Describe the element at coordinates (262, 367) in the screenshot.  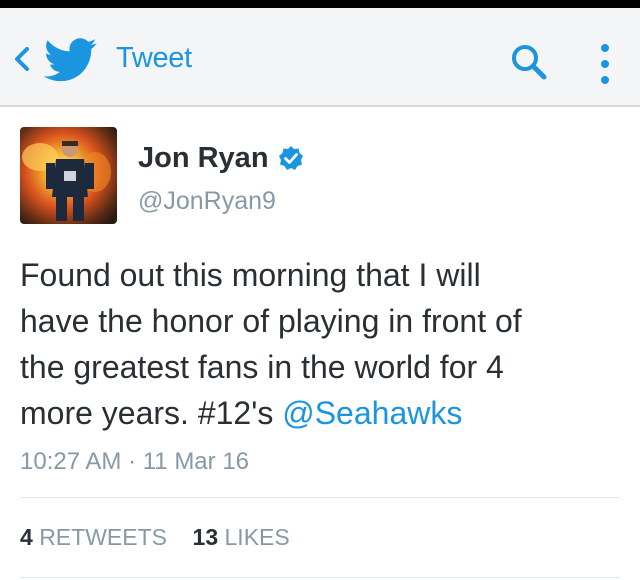
I see `tweet-text-line: the greatest fans in the world for 4` at that location.